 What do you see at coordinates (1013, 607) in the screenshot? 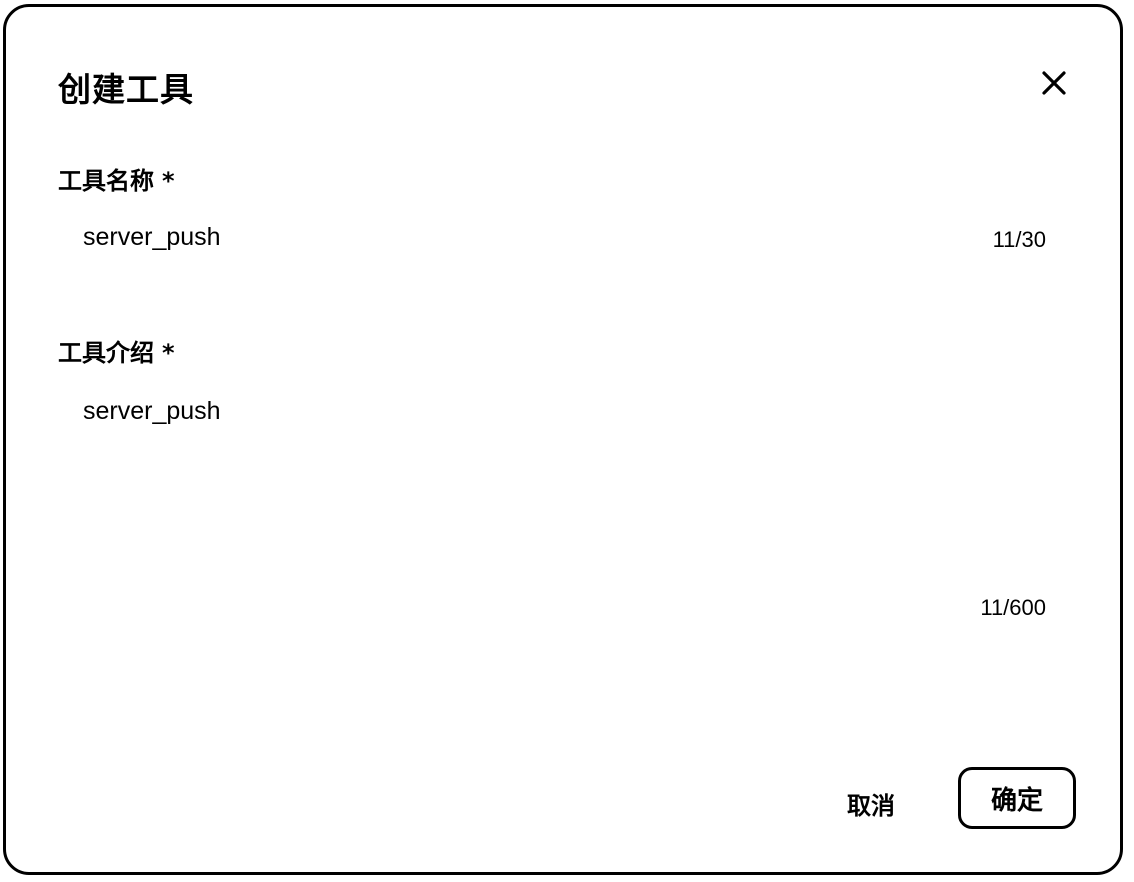
I see `tool-description-char-counter: 11/600` at bounding box center [1013, 607].